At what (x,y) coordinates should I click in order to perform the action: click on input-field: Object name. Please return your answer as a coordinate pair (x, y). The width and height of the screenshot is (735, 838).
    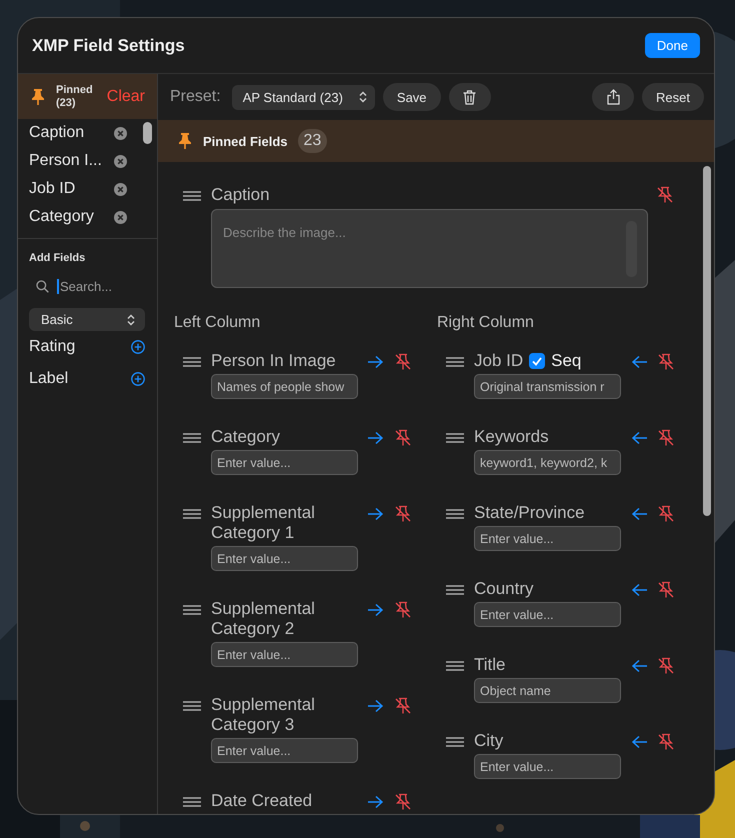
    Looking at the image, I should click on (547, 690).